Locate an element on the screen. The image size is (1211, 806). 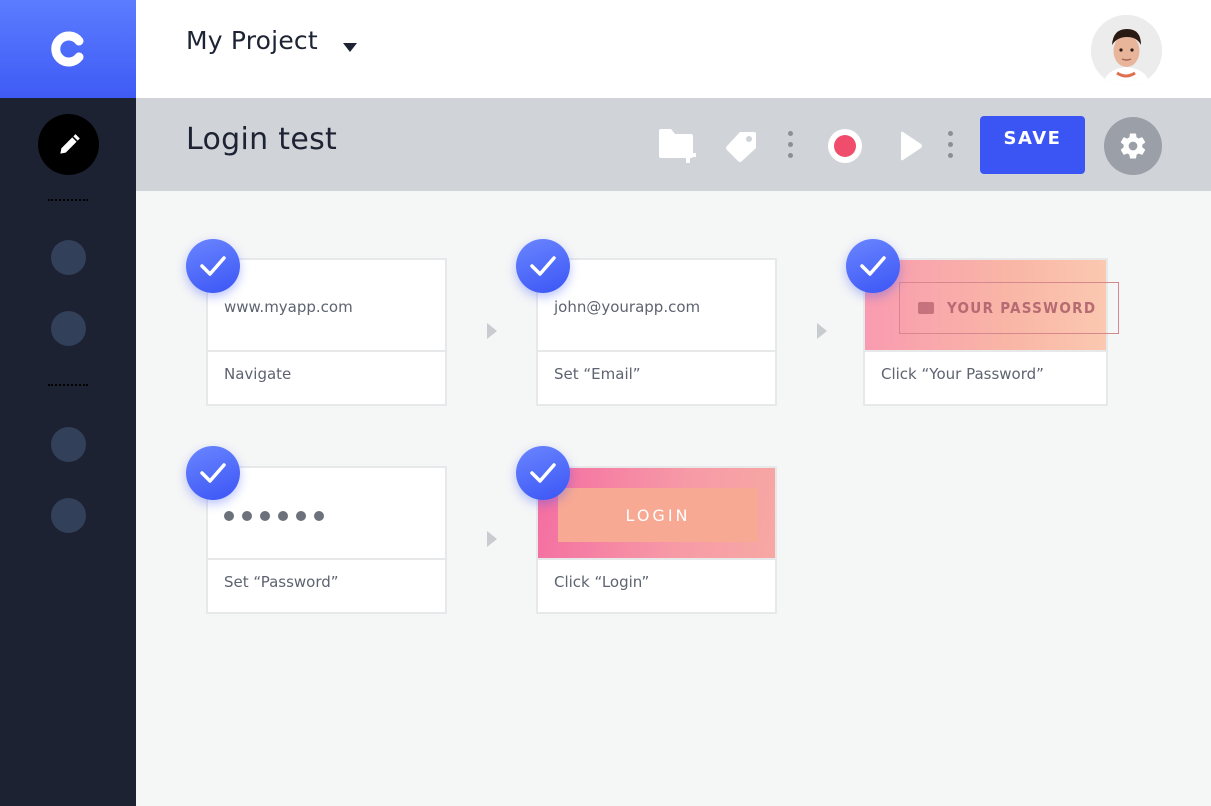
step-preview: LOGIN is located at coordinates (656, 514).